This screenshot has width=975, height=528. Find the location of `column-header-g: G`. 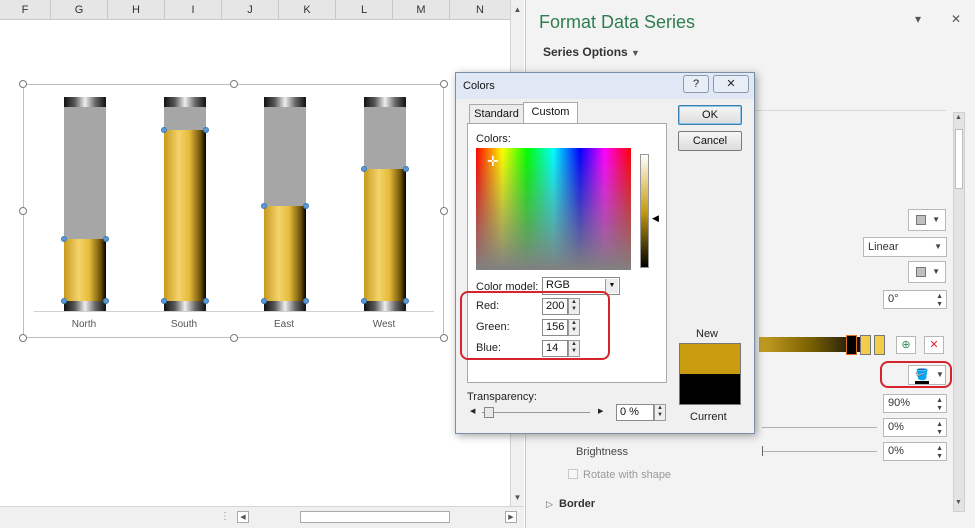

column-header-g: G is located at coordinates (79, 10).